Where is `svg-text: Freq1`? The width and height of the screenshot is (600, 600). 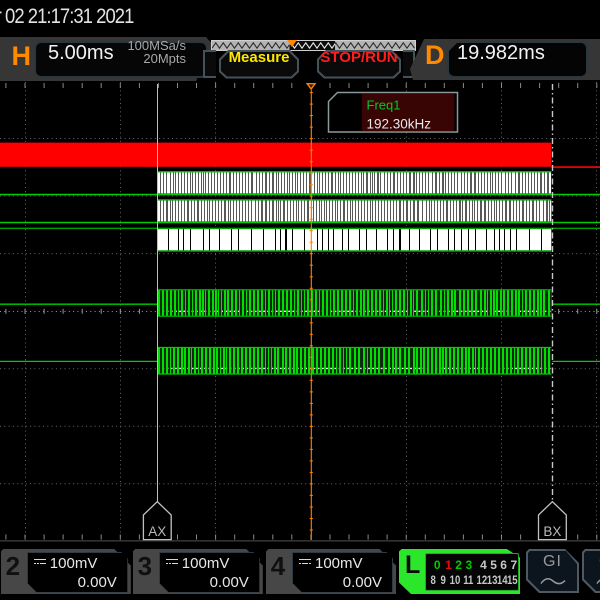
svg-text: Freq1 is located at coordinates (384, 105).